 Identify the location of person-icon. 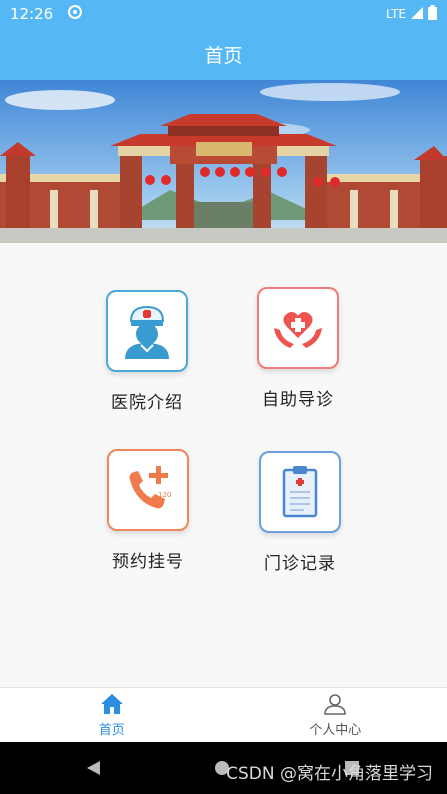
(335, 706).